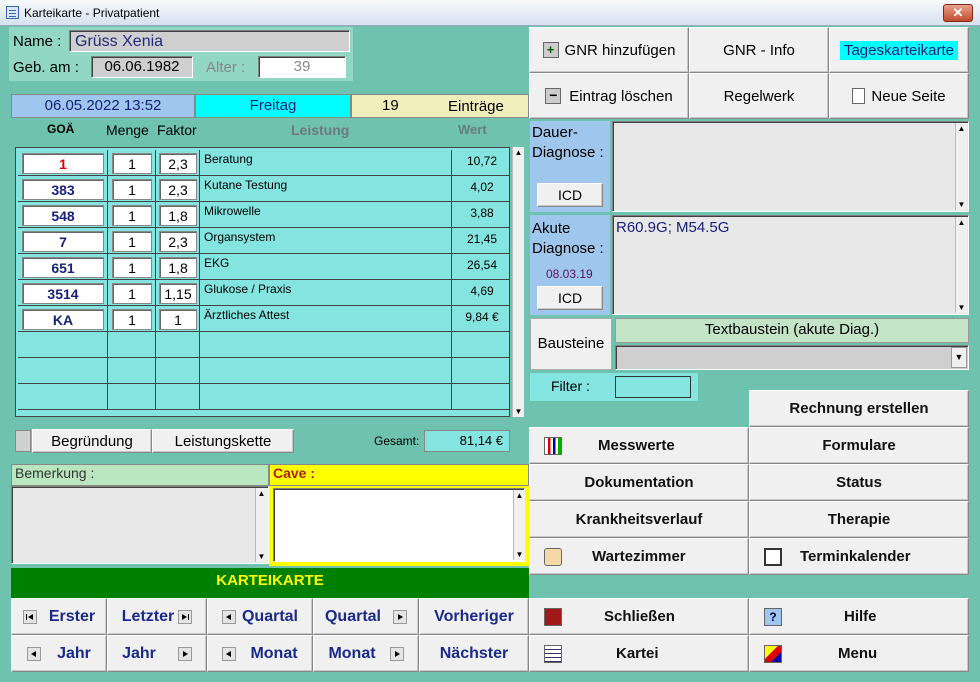 This screenshot has height=682, width=980. I want to click on akut-diagnose-date: 08.03.19, so click(569, 274).